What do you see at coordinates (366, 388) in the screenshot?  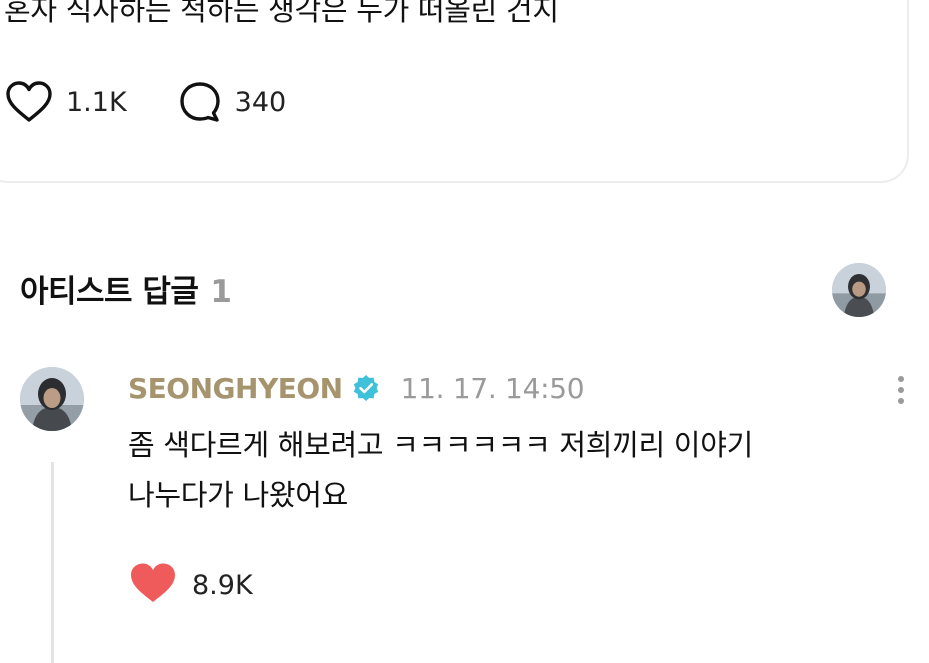 I see `verified-badge-icon` at bounding box center [366, 388].